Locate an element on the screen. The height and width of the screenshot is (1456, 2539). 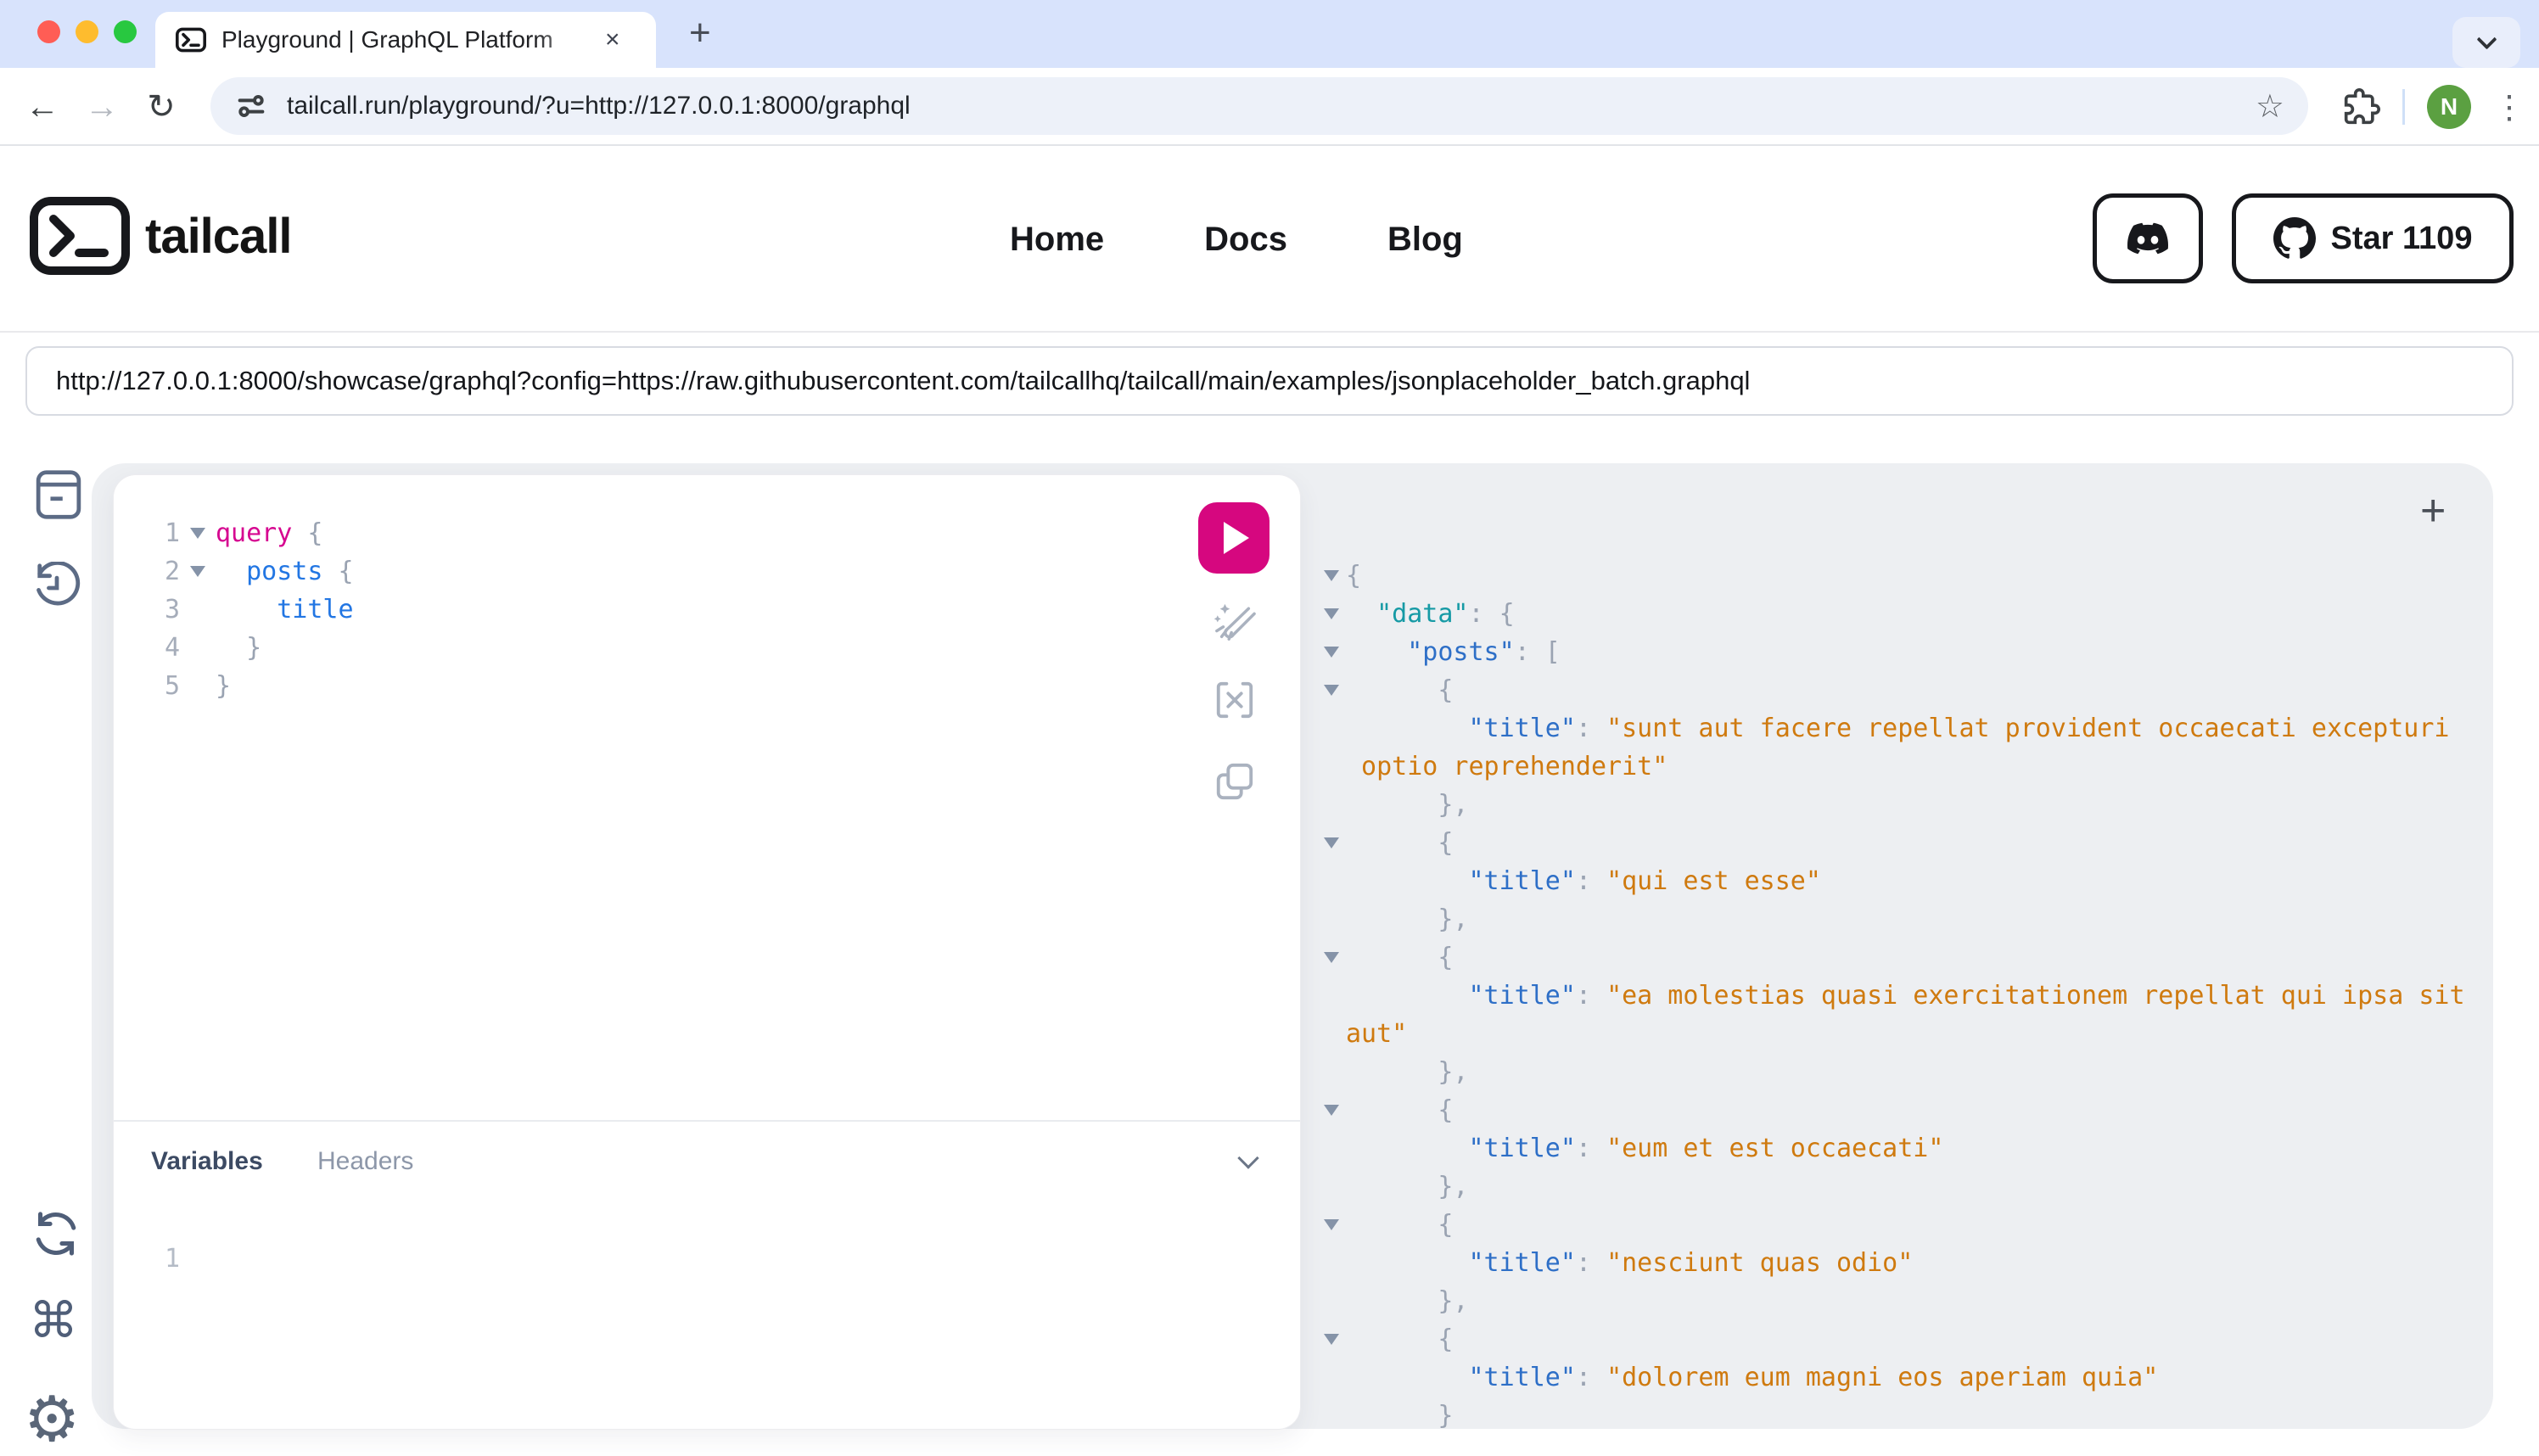
nav-link-home: Home is located at coordinates (1057, 240).